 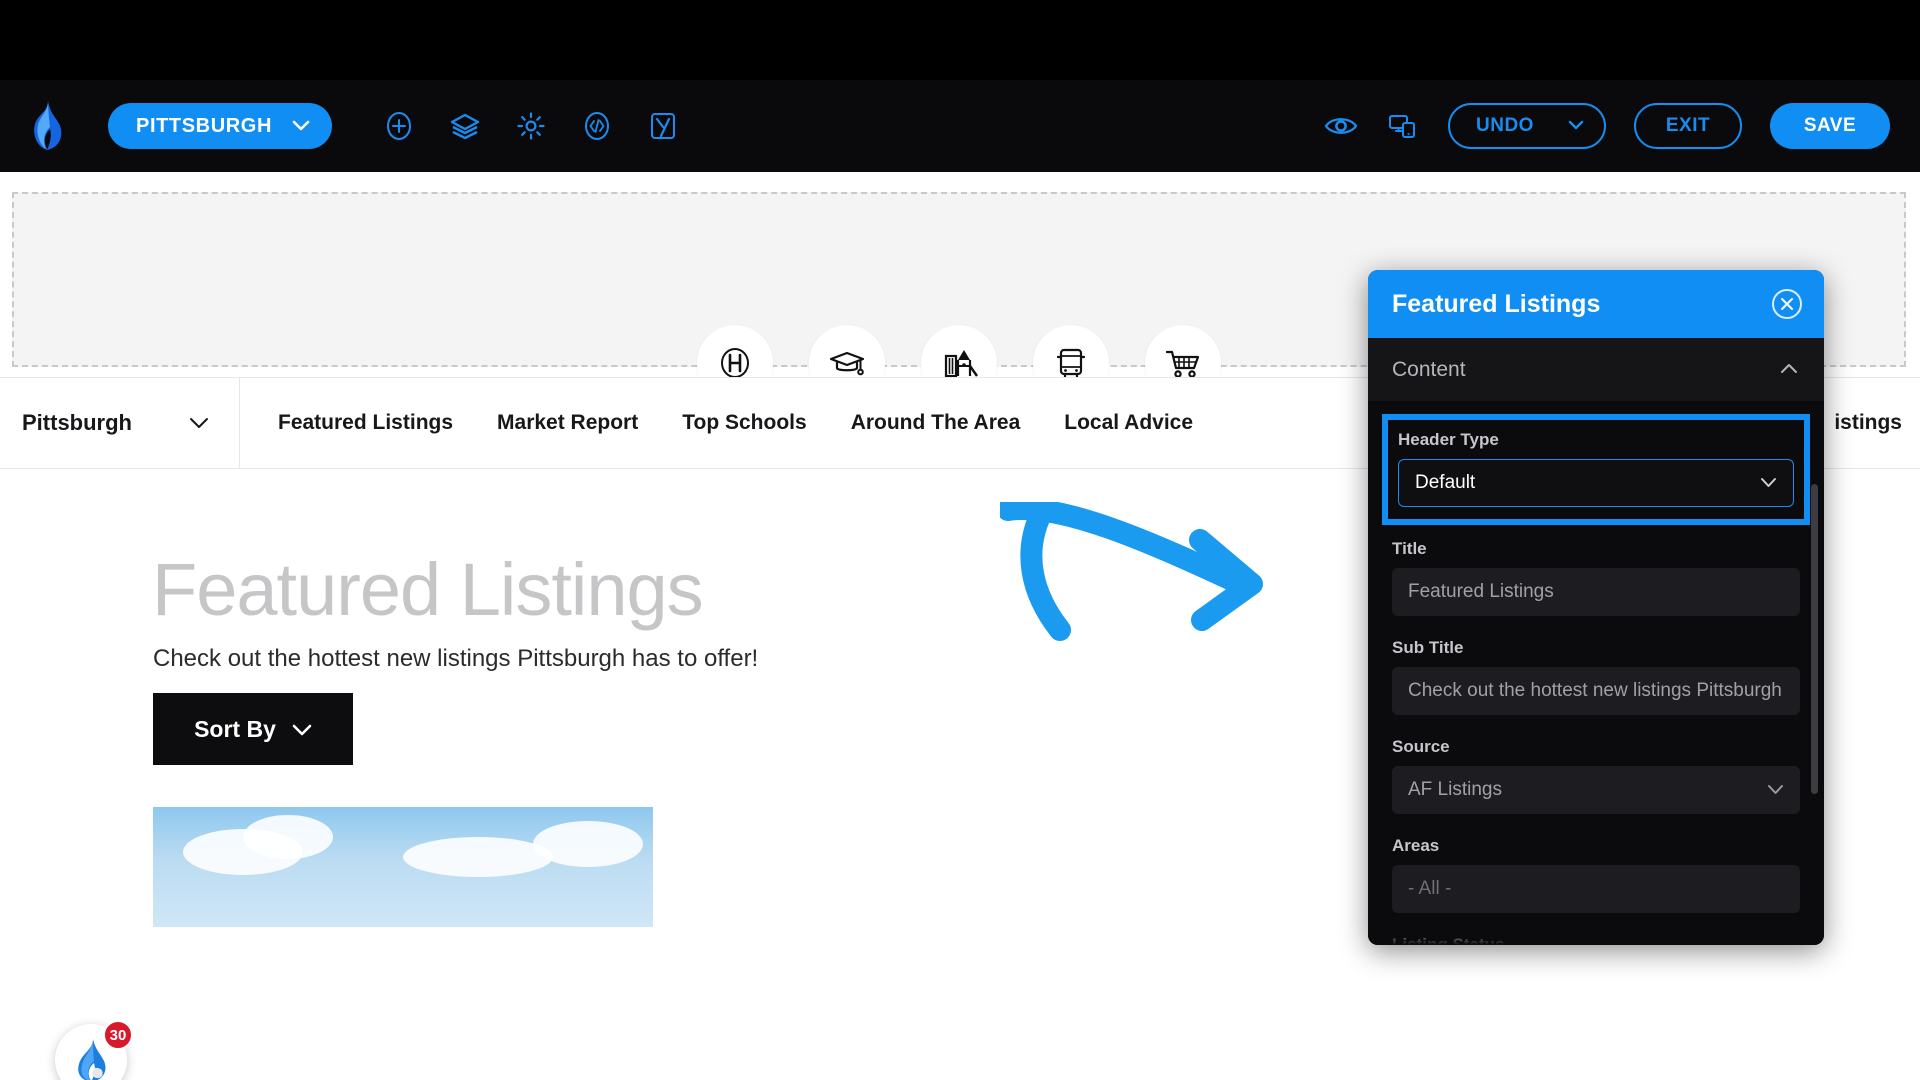 What do you see at coordinates (1445, 482) in the screenshot?
I see `header-type-value: Default` at bounding box center [1445, 482].